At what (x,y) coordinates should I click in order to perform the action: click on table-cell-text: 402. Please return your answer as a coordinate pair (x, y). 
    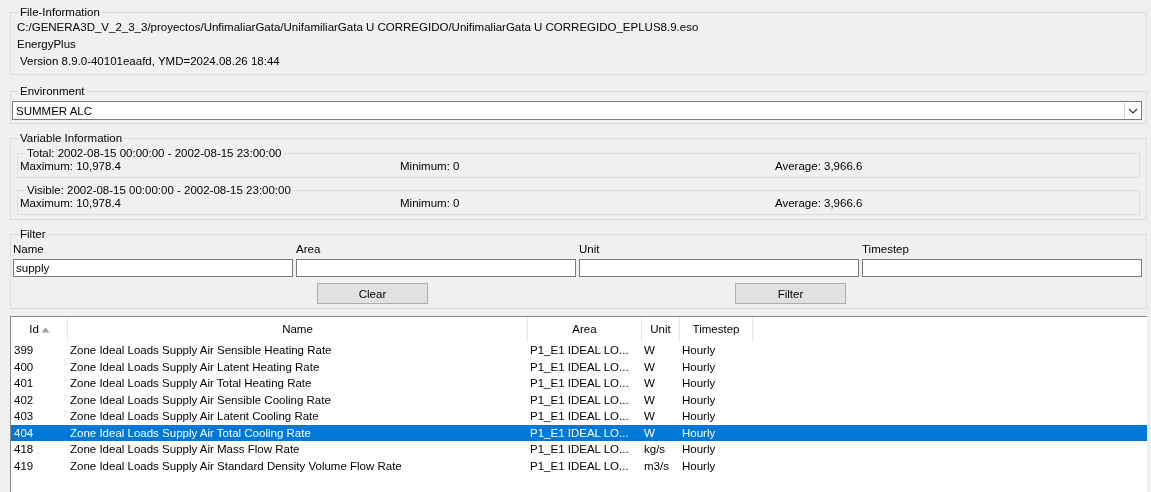
    Looking at the image, I should click on (24, 400).